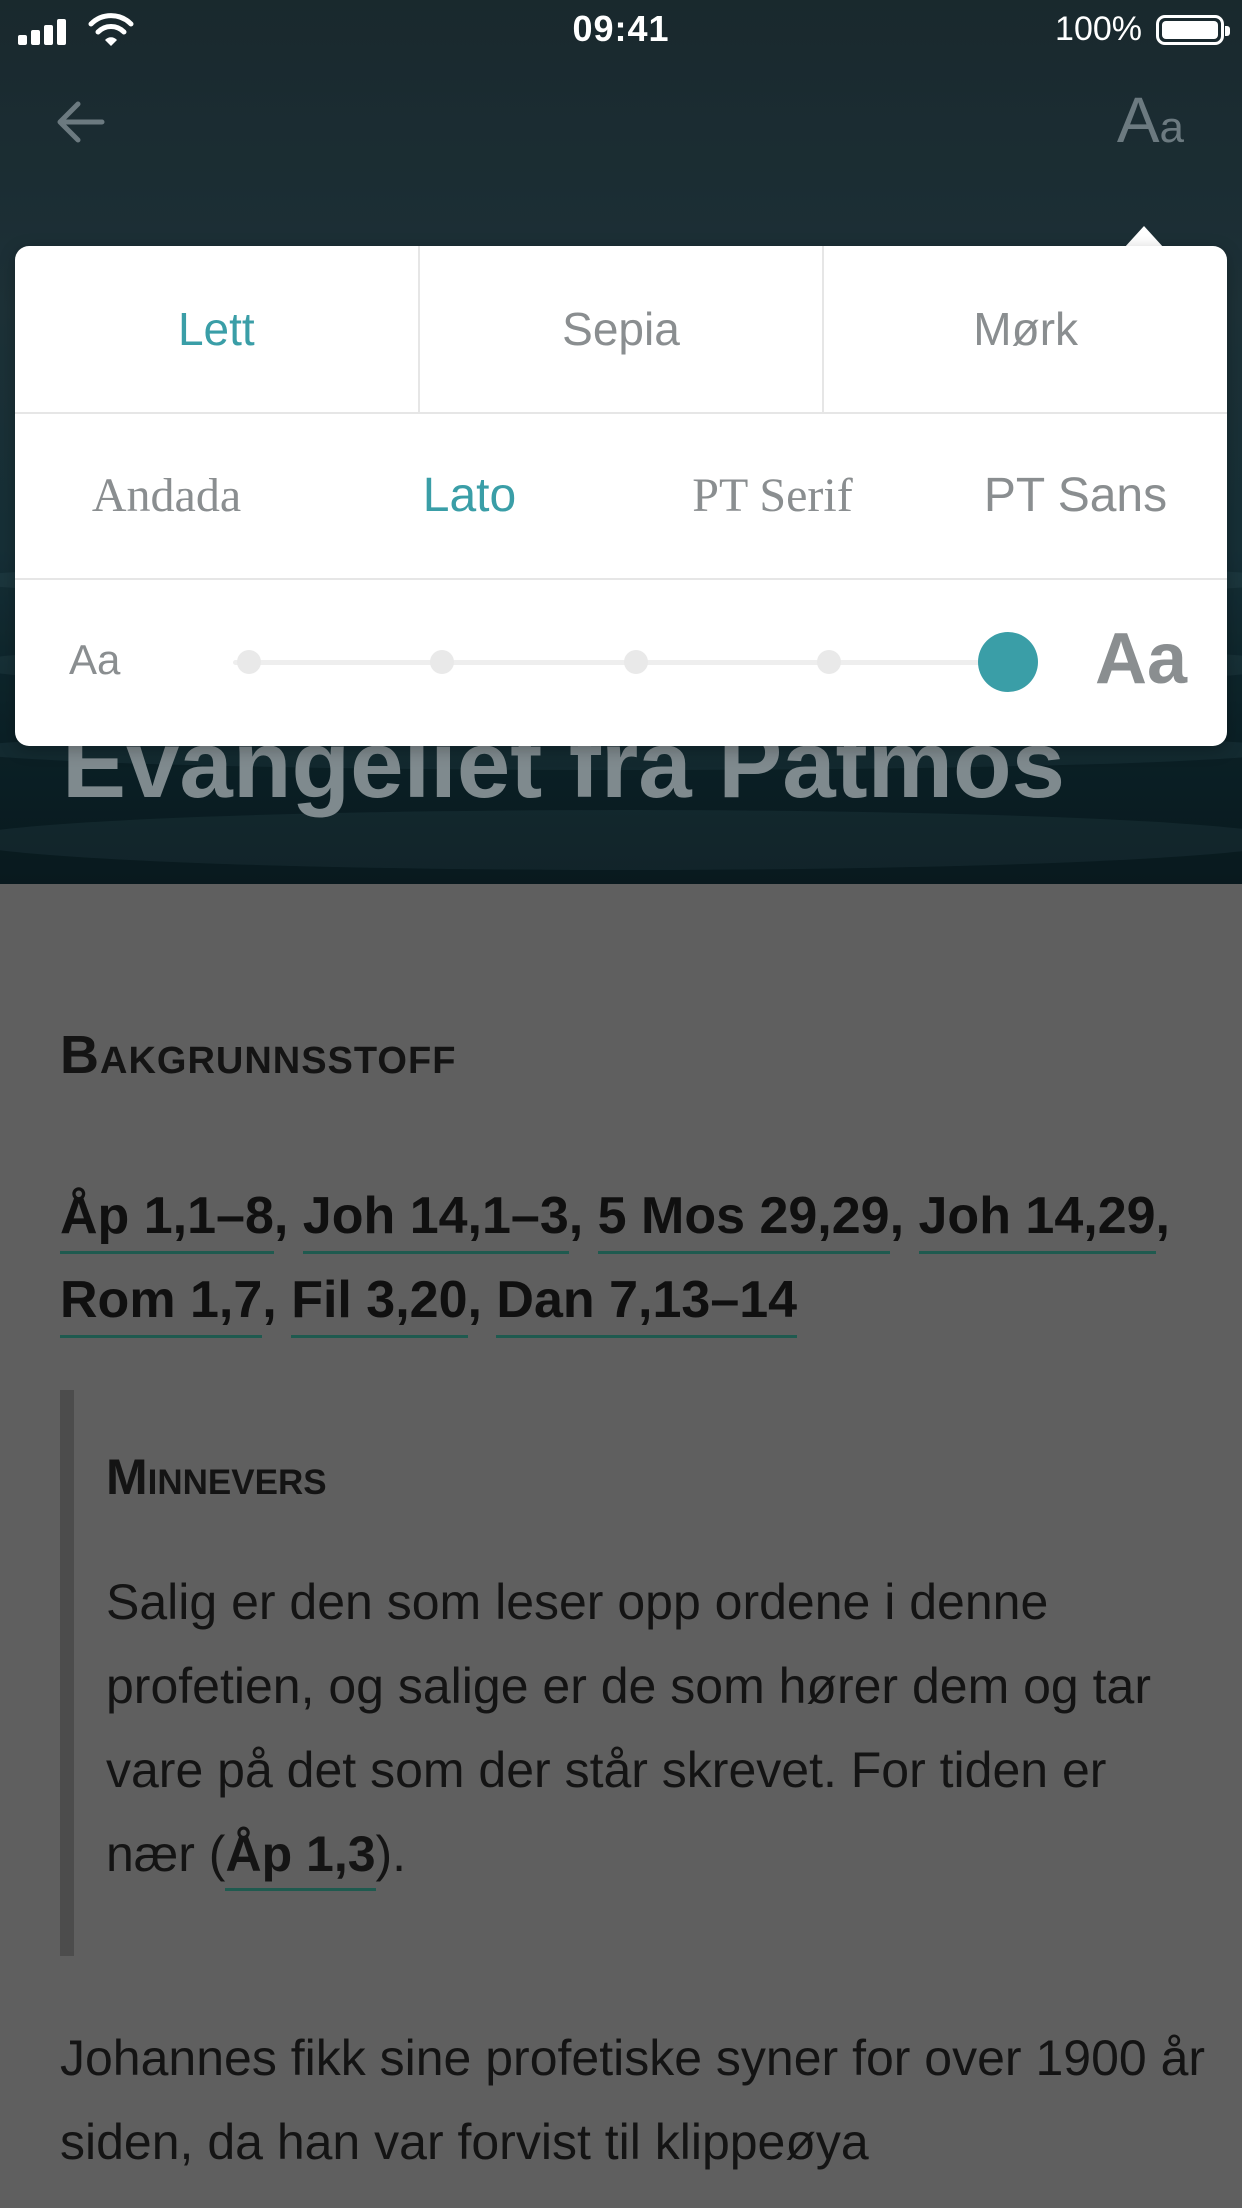 Image resolution: width=1242 pixels, height=2208 pixels. Describe the element at coordinates (216, 329) in the screenshot. I see `theme-option-light: Lett` at that location.